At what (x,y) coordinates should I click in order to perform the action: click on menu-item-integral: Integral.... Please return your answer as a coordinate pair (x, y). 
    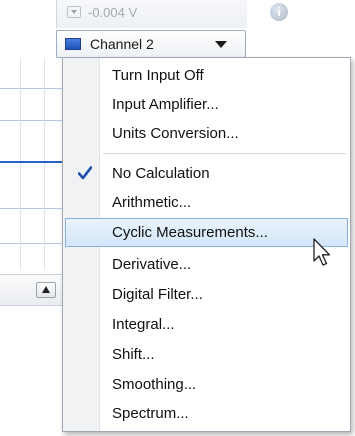
    Looking at the image, I should click on (206, 324).